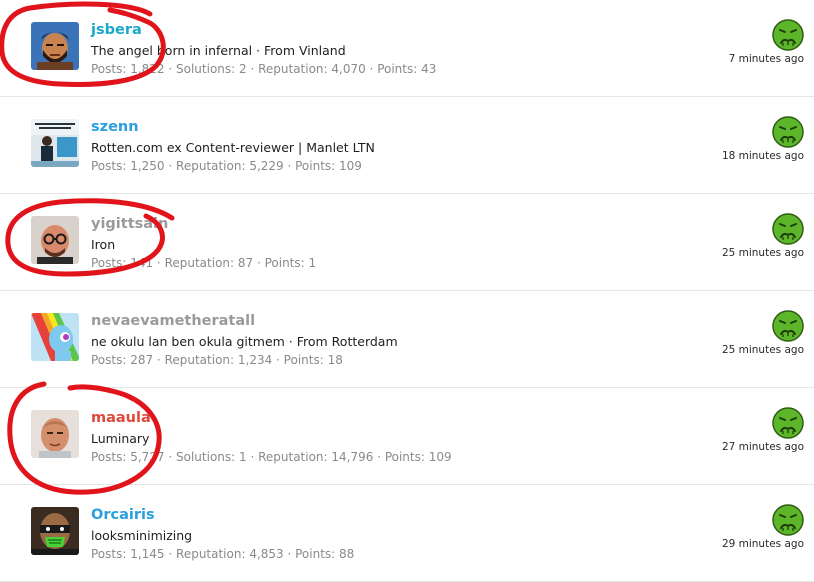 This screenshot has width=814, height=582. What do you see at coordinates (123, 515) in the screenshot?
I see `username-link: Orcairis` at bounding box center [123, 515].